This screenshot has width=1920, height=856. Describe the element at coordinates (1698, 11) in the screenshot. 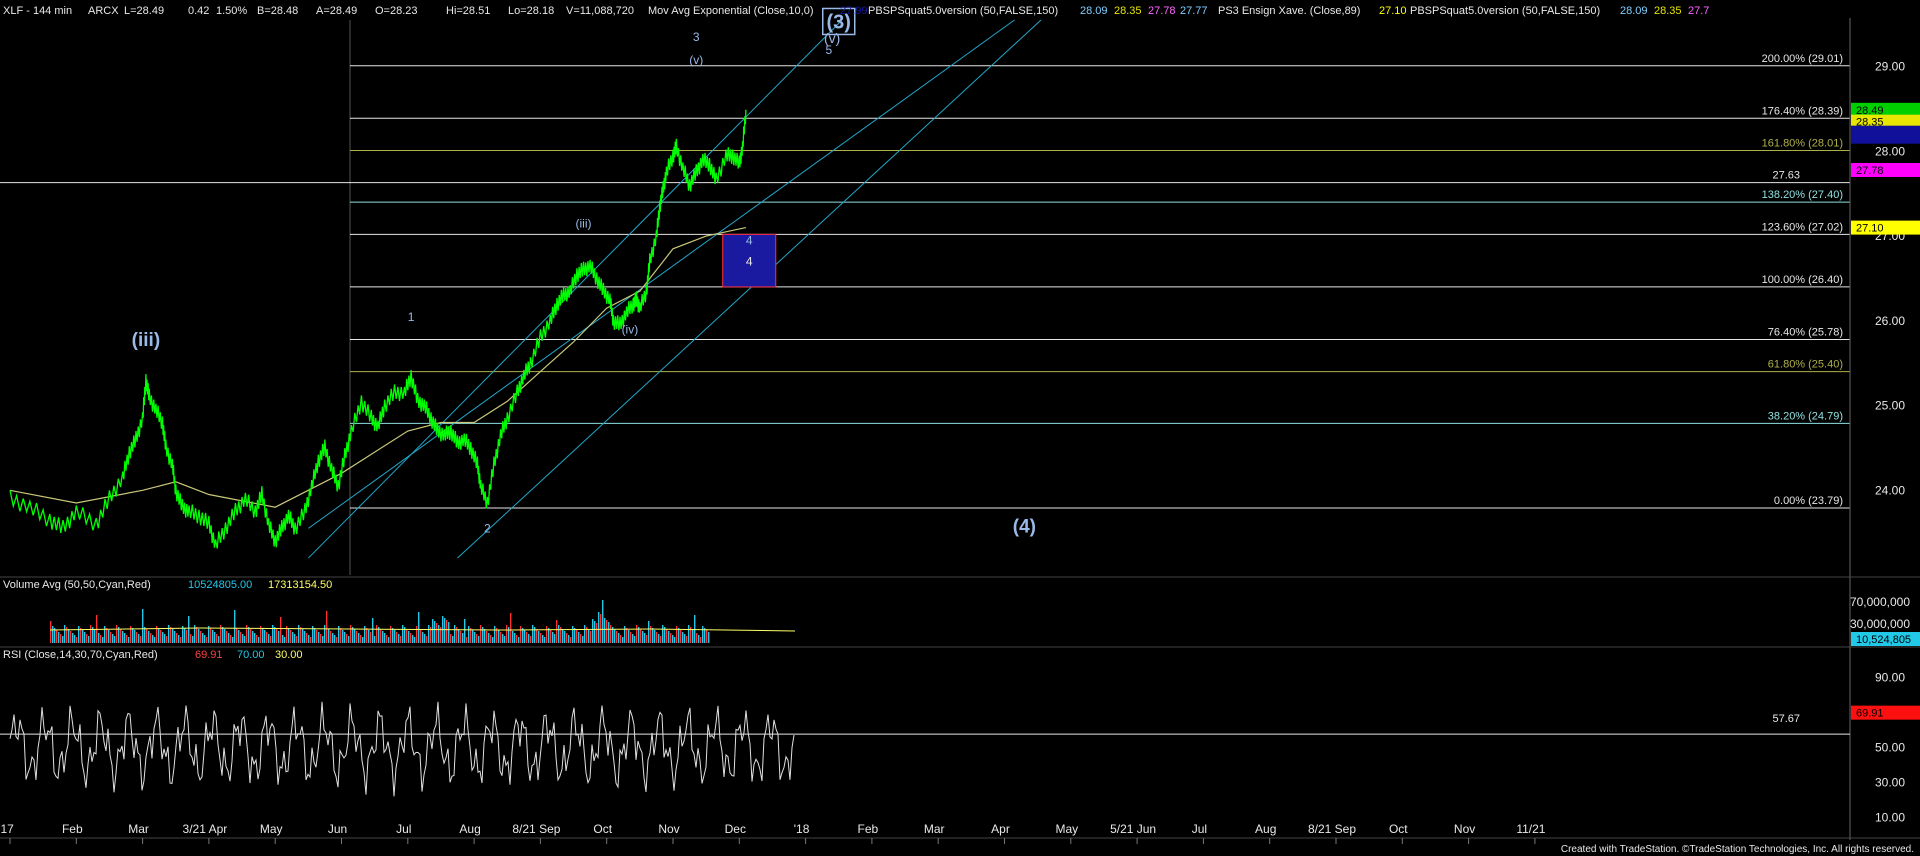

I see `header-ind3-v3: 27.7` at that location.